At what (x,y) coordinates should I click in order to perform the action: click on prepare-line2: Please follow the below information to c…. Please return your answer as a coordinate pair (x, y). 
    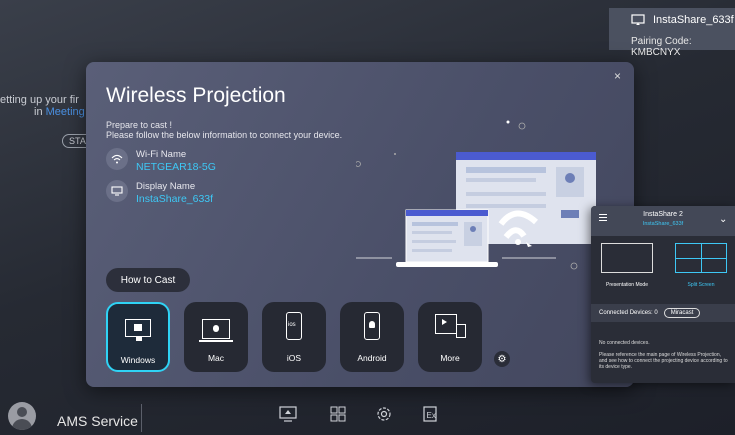
    Looking at the image, I should click on (224, 135).